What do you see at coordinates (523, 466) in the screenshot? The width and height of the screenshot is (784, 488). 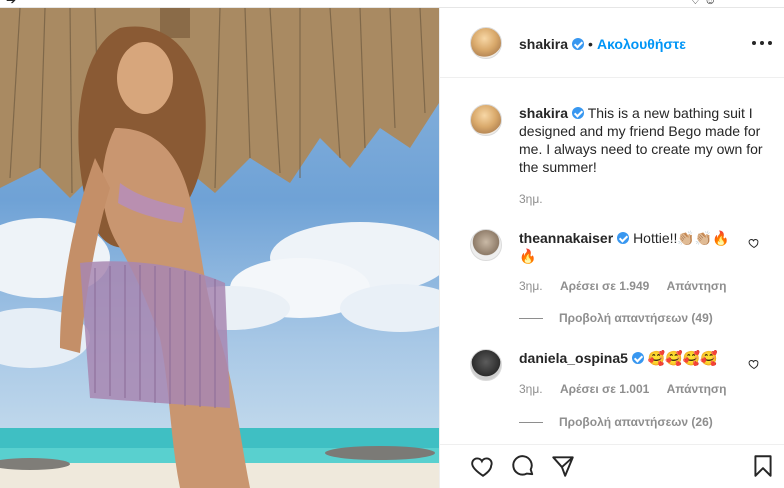 I see `comment-icon` at bounding box center [523, 466].